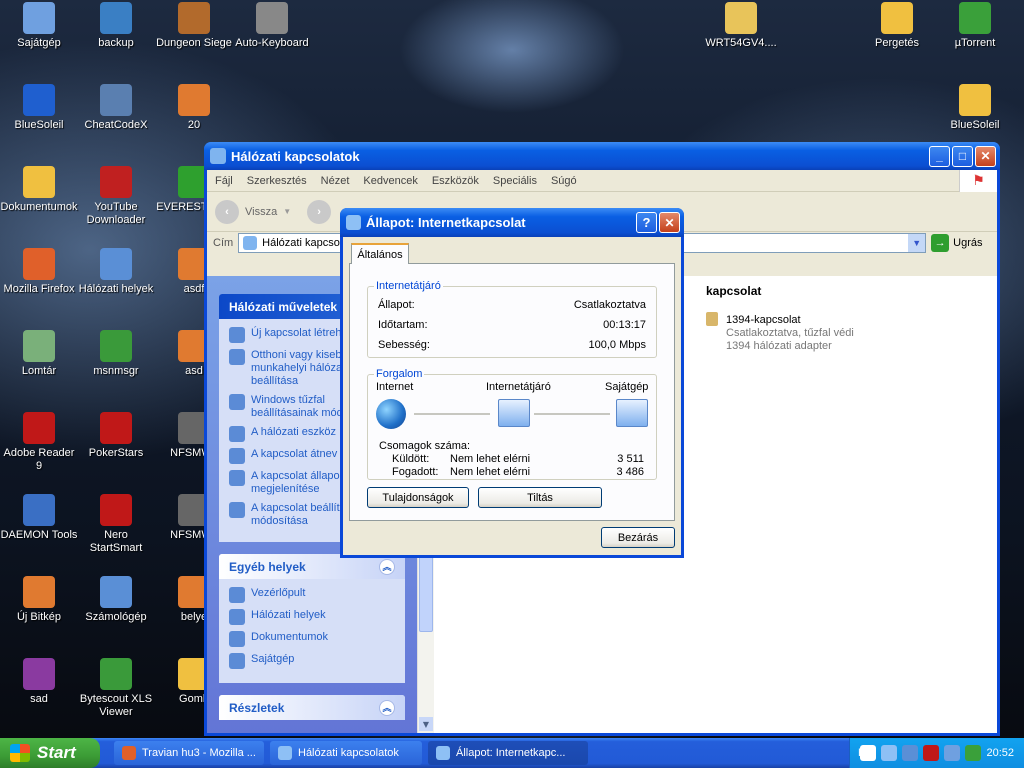  I want to click on language-indicator: HU, so click(866, 753).